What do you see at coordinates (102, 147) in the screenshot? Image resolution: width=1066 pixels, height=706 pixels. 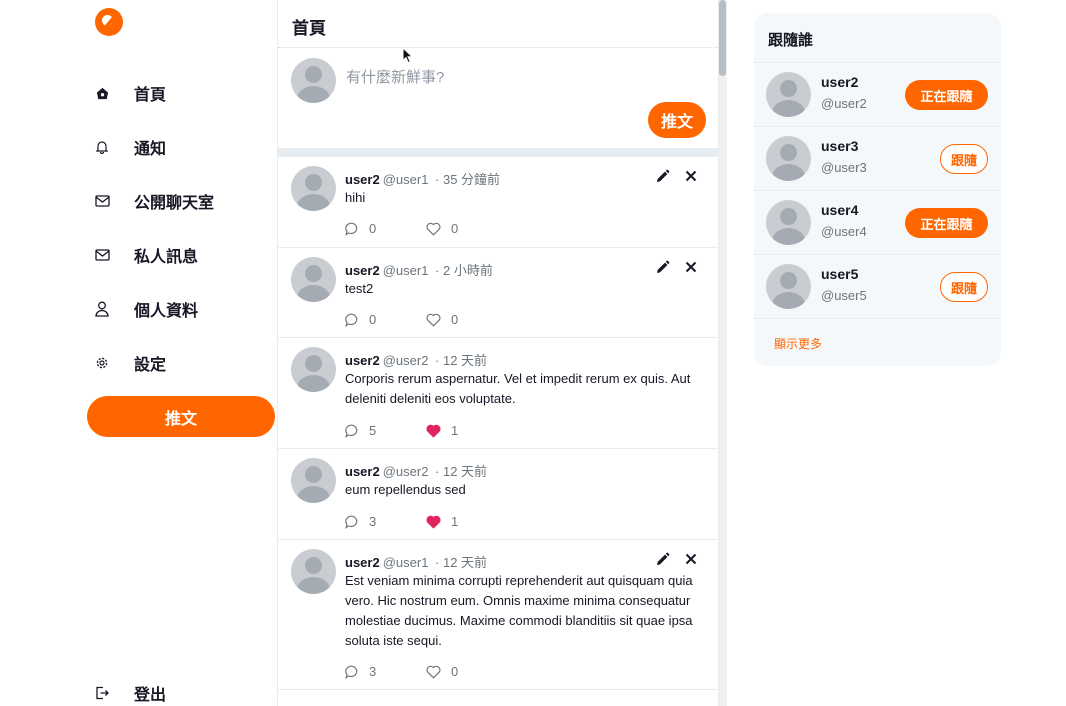 I see `bell-icon` at bounding box center [102, 147].